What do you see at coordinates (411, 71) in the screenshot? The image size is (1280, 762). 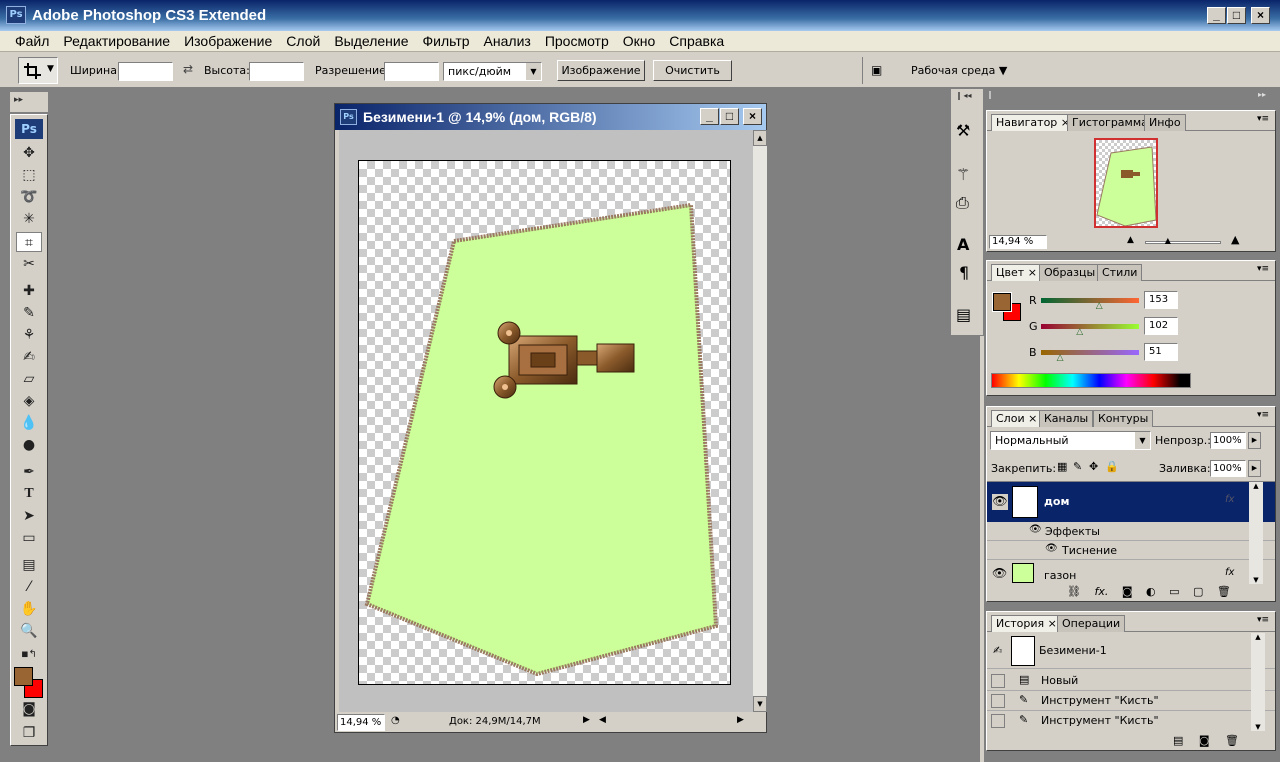 I see `resolution-input` at bounding box center [411, 71].